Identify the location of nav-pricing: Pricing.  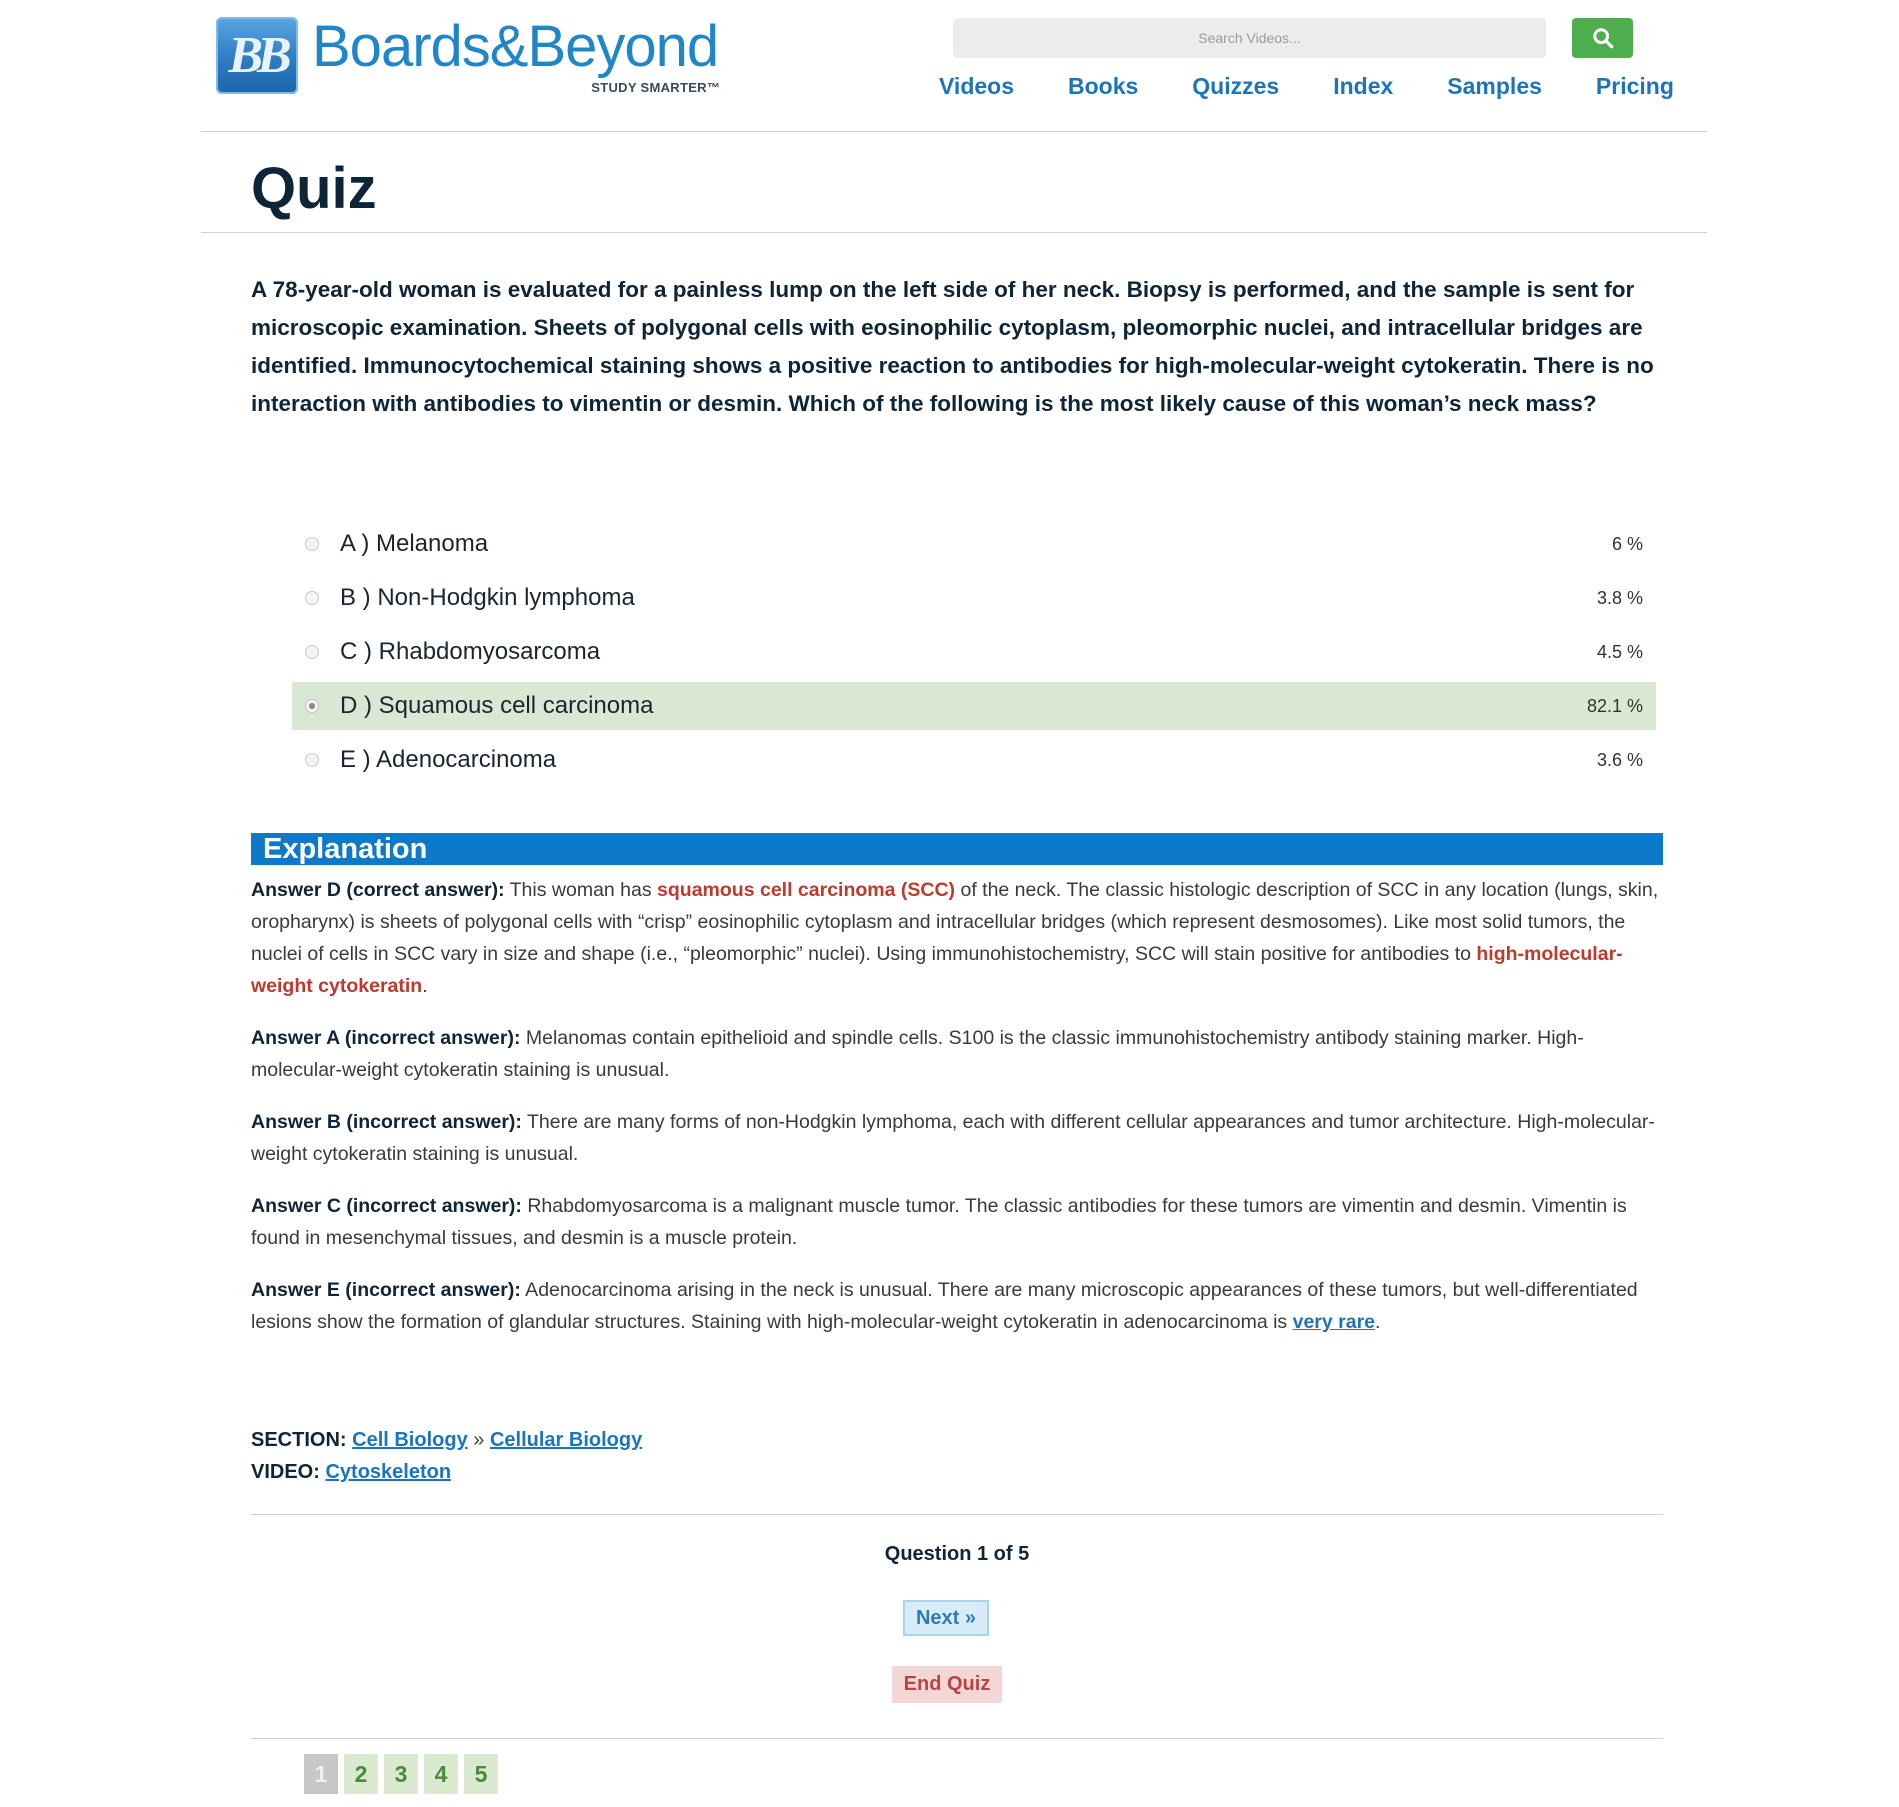
(1635, 86).